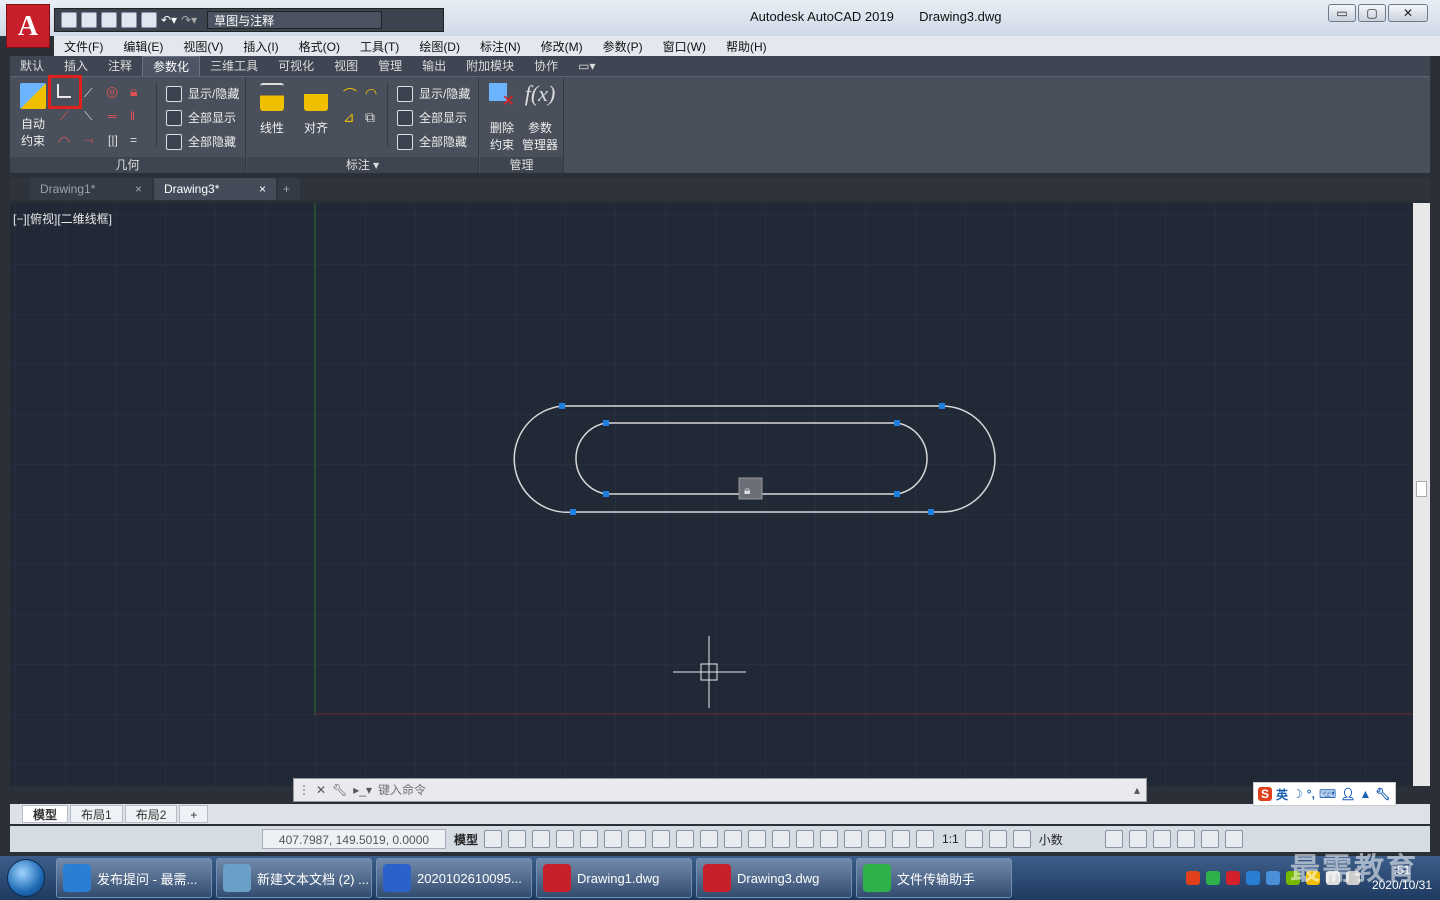 The height and width of the screenshot is (900, 1440). Describe the element at coordinates (113, 140) in the screenshot. I see `symmetric-icon: [|]` at that location.